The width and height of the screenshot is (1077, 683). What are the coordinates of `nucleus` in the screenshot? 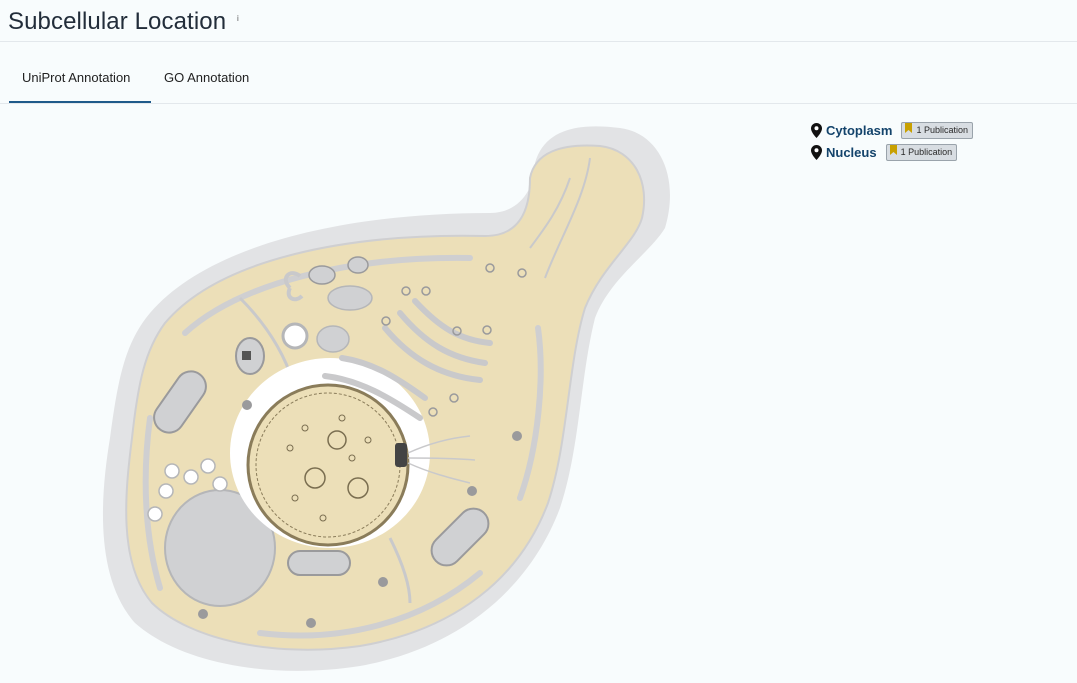 It's located at (328, 465).